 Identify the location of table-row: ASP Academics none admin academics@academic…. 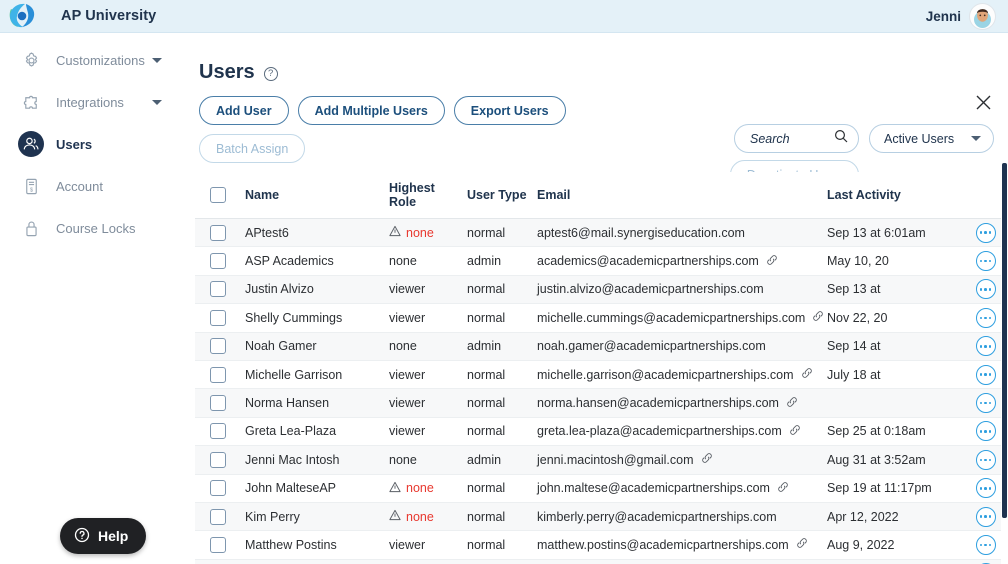
(599, 261).